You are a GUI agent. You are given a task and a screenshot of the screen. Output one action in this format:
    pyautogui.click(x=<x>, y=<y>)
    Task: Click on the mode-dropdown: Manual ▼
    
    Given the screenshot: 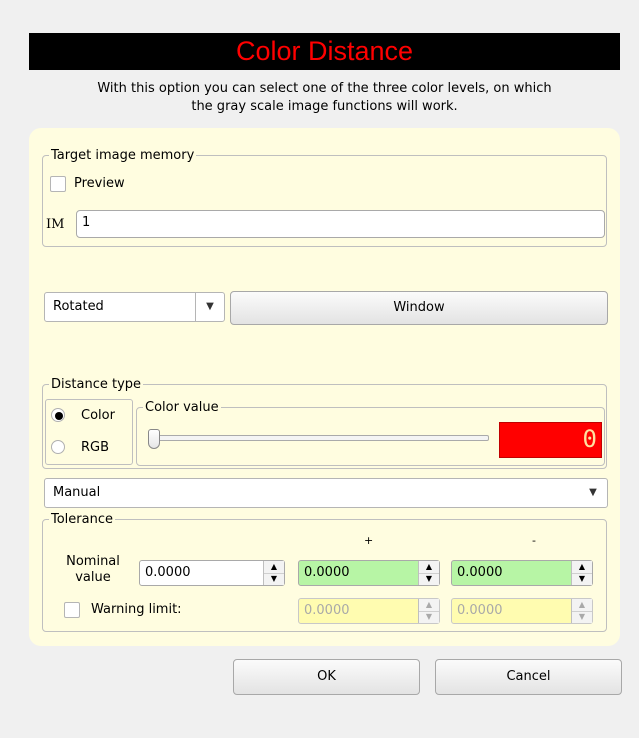 What is the action you would take?
    pyautogui.click(x=326, y=493)
    